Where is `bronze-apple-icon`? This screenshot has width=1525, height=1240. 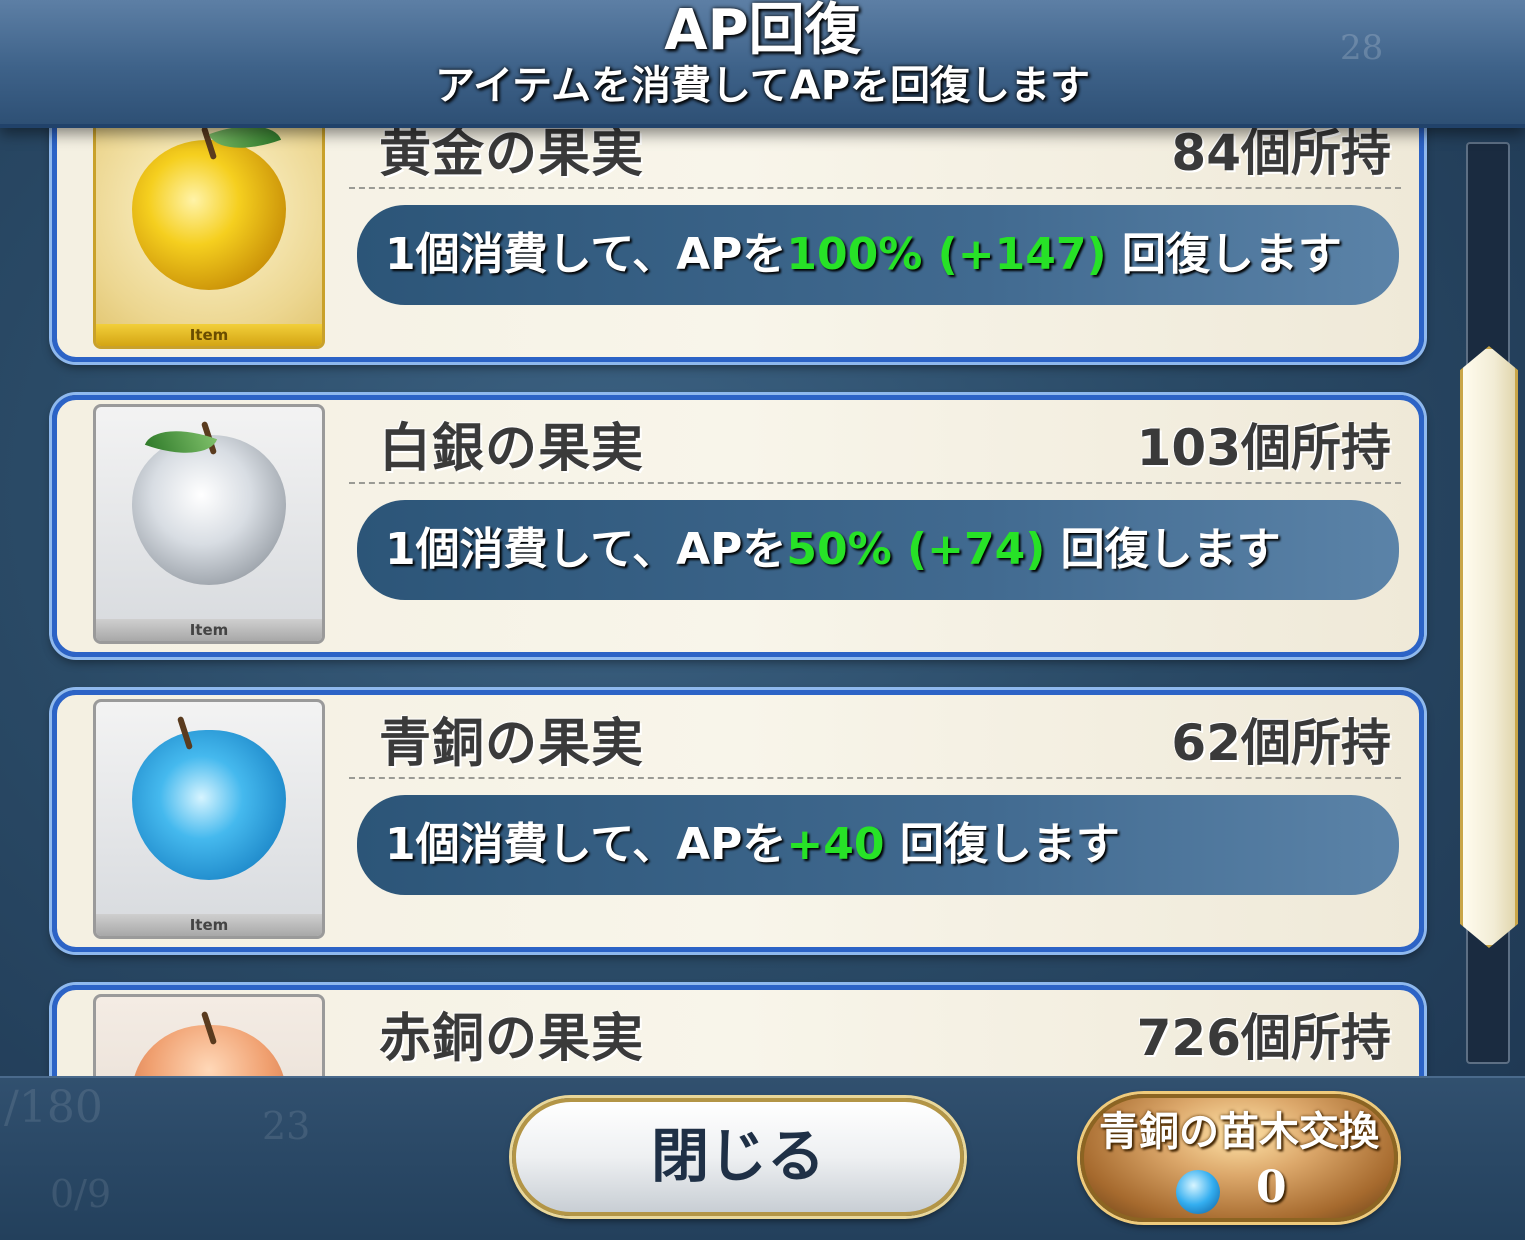
bronze-apple-icon is located at coordinates (209, 805).